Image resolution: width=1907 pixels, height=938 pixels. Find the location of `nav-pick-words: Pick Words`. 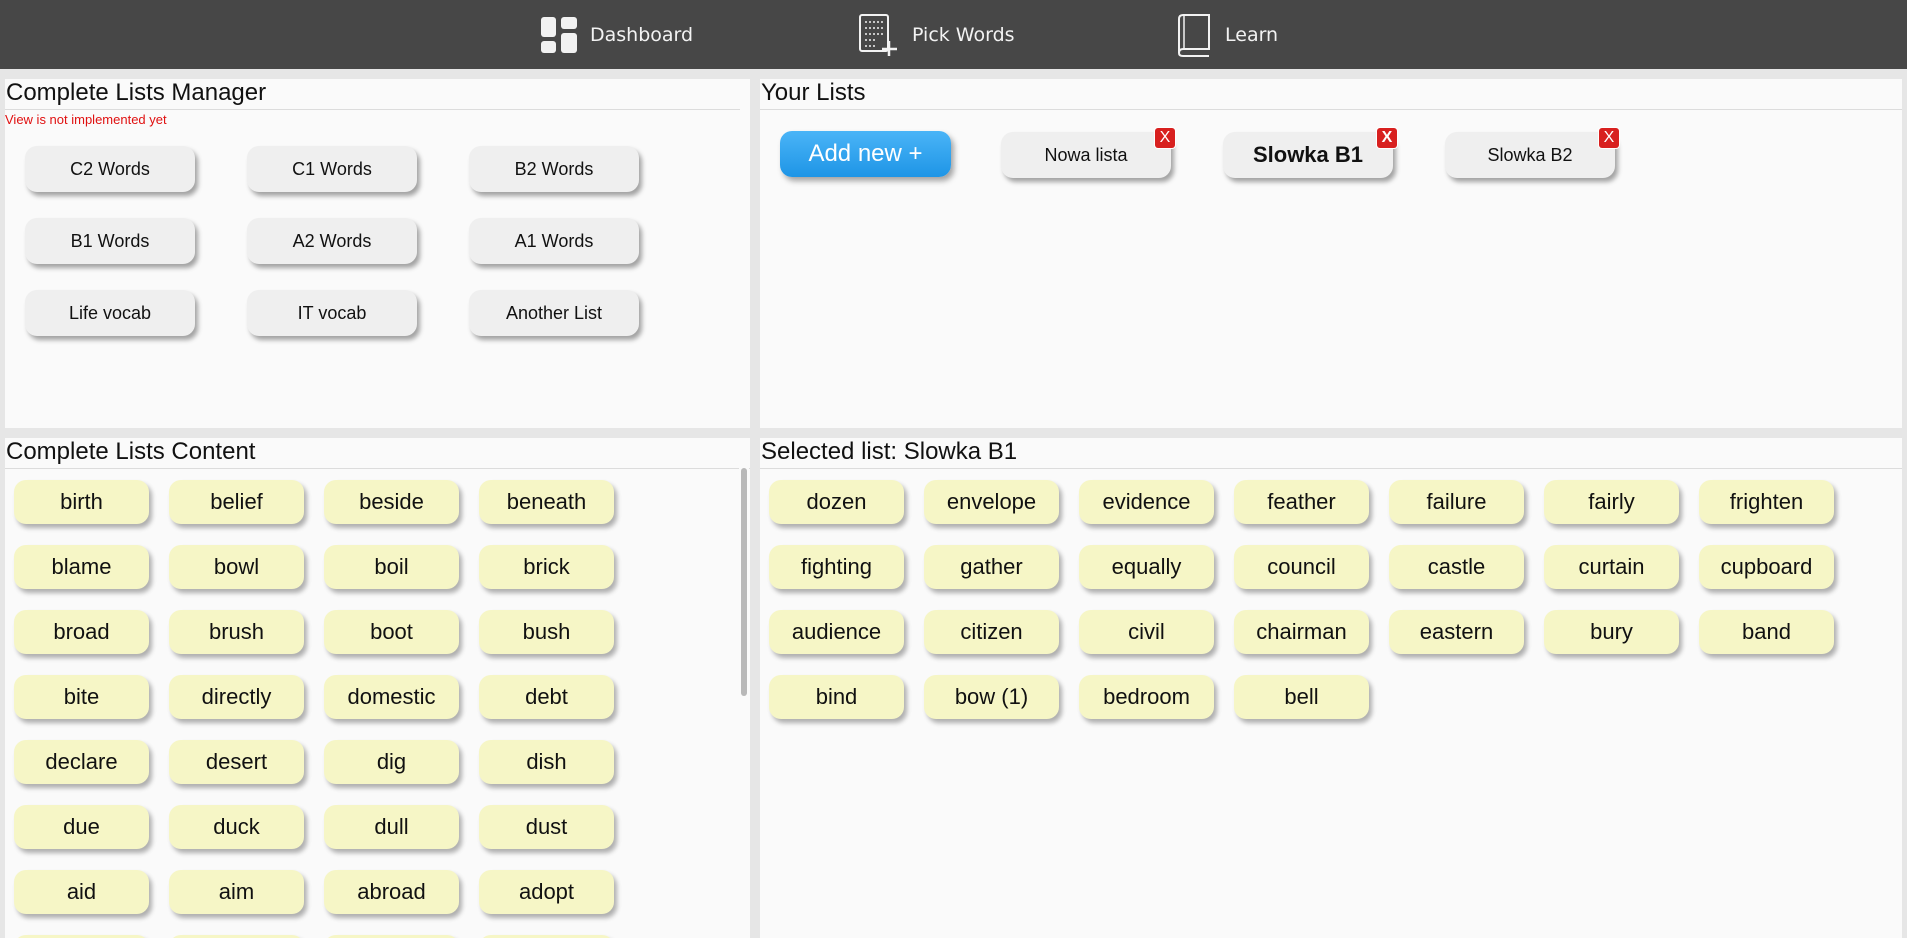

nav-pick-words: Pick Words is located at coordinates (936, 34).